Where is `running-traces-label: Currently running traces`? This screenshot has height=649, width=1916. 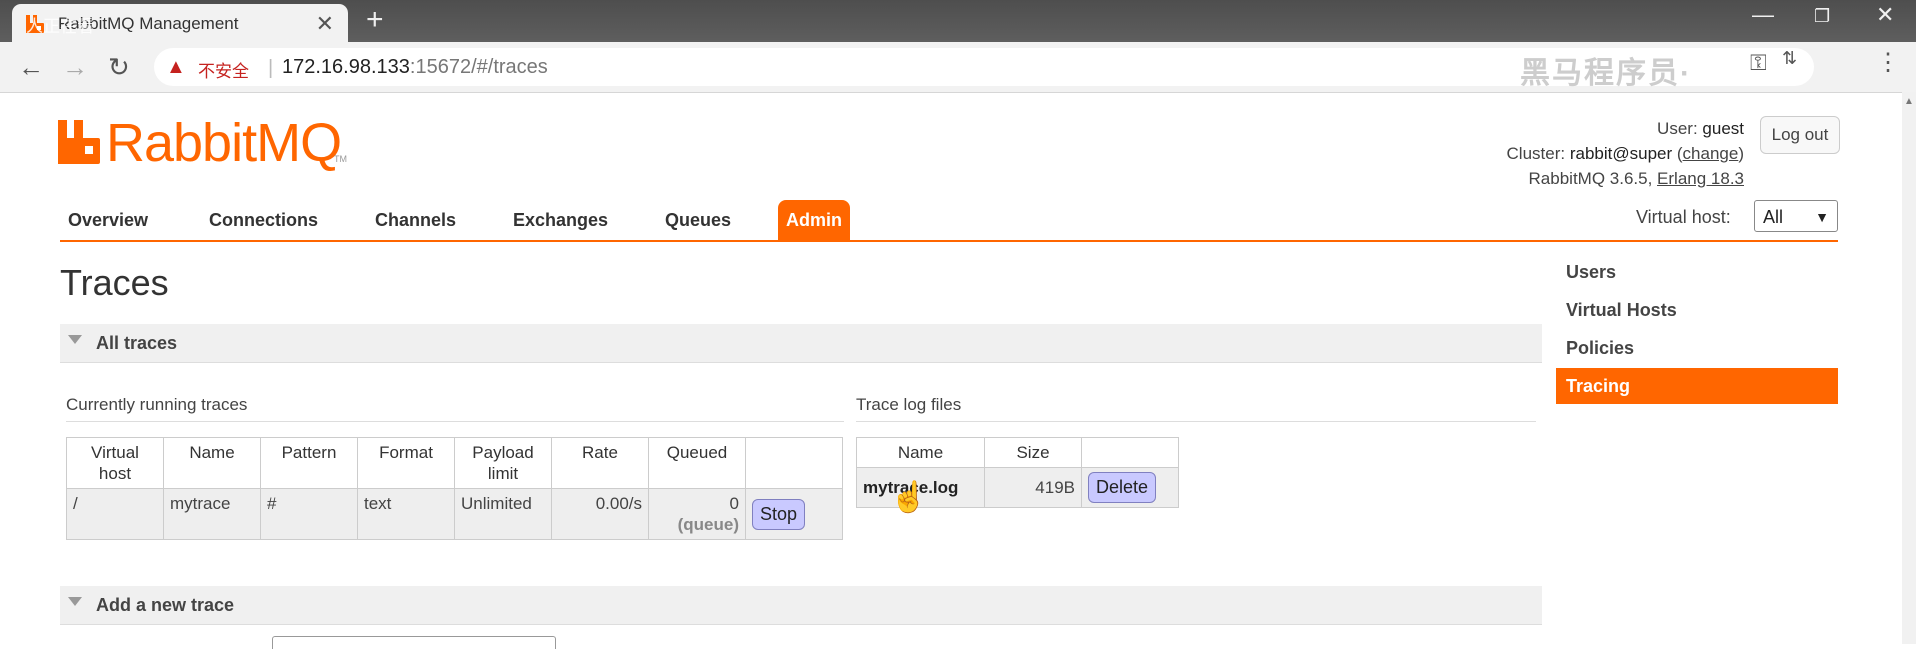
running-traces-label: Currently running traces is located at coordinates (455, 408).